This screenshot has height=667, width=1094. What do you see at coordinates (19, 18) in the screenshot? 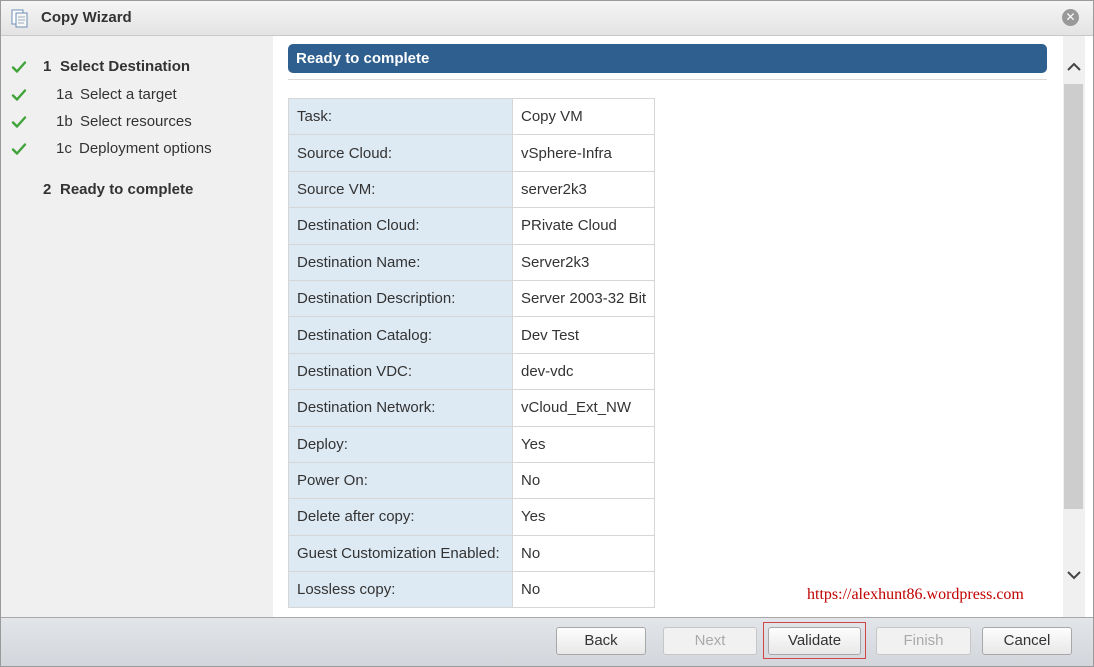
I see `copy-document-icon` at bounding box center [19, 18].